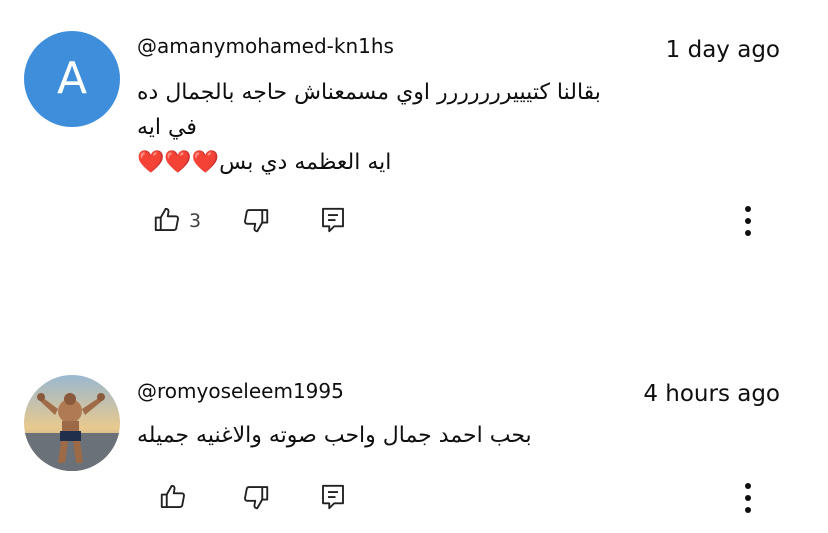 The image size is (828, 533). What do you see at coordinates (240, 391) in the screenshot?
I see `comment-author-handle: @romyoseleem1995` at bounding box center [240, 391].